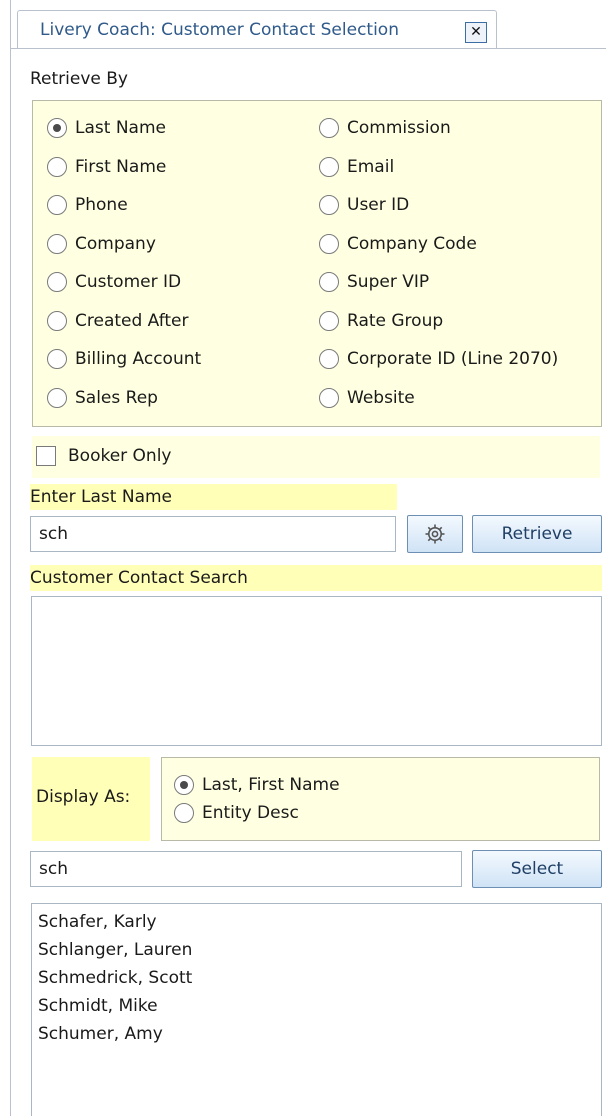 The height and width of the screenshot is (1116, 606). Describe the element at coordinates (388, 282) in the screenshot. I see `retrieve-option-label: Super VIP` at that location.